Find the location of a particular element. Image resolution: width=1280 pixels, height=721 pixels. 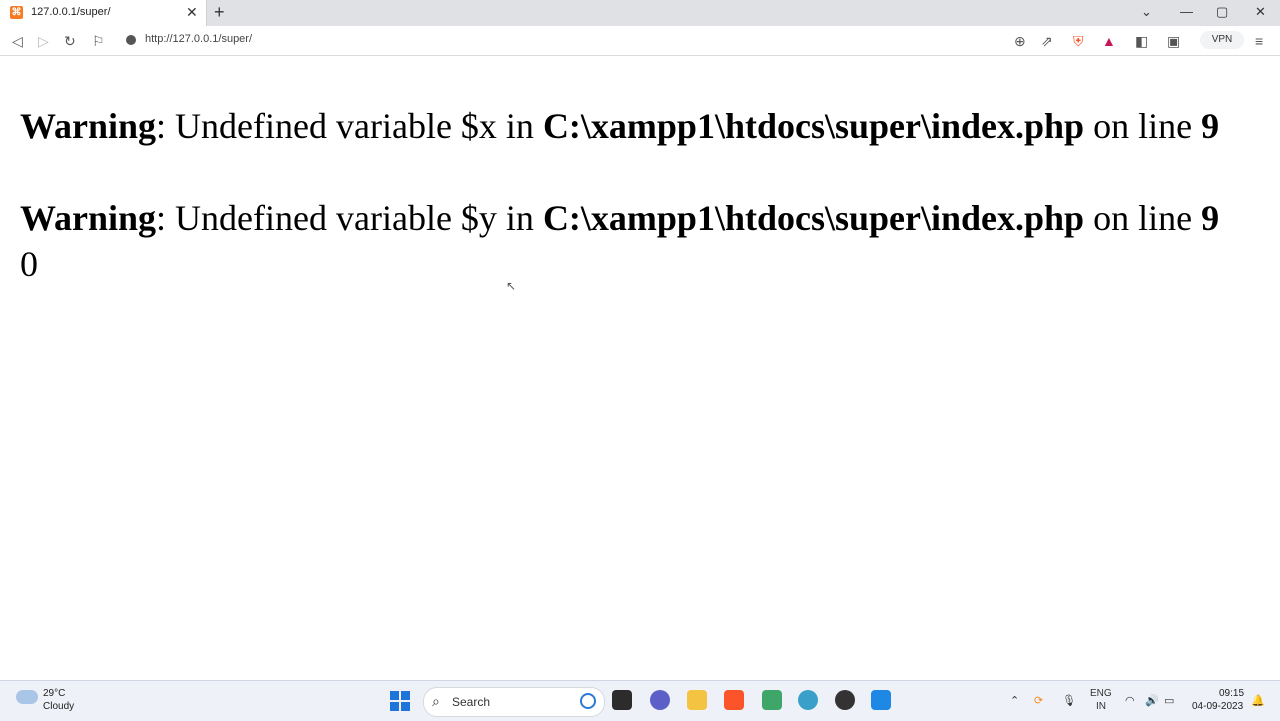

menu-icon: ≡ is located at coordinates (1259, 41).